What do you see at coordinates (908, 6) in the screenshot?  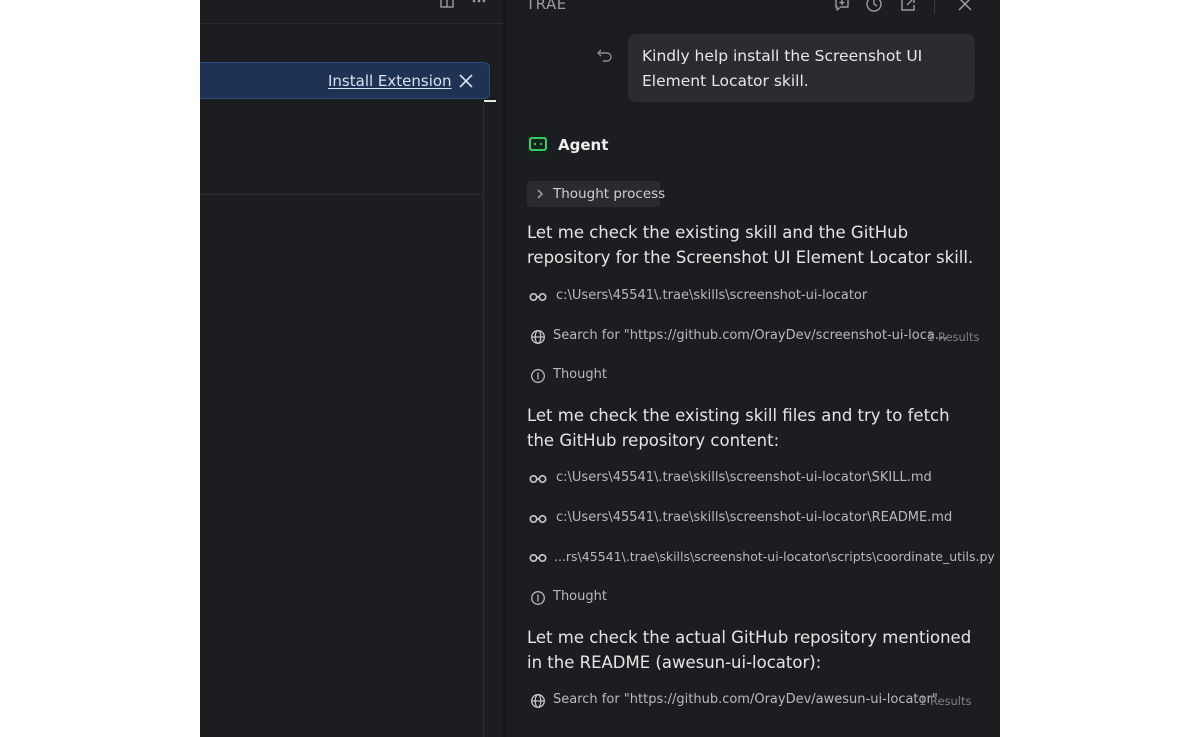 I see `open-external-icon` at bounding box center [908, 6].